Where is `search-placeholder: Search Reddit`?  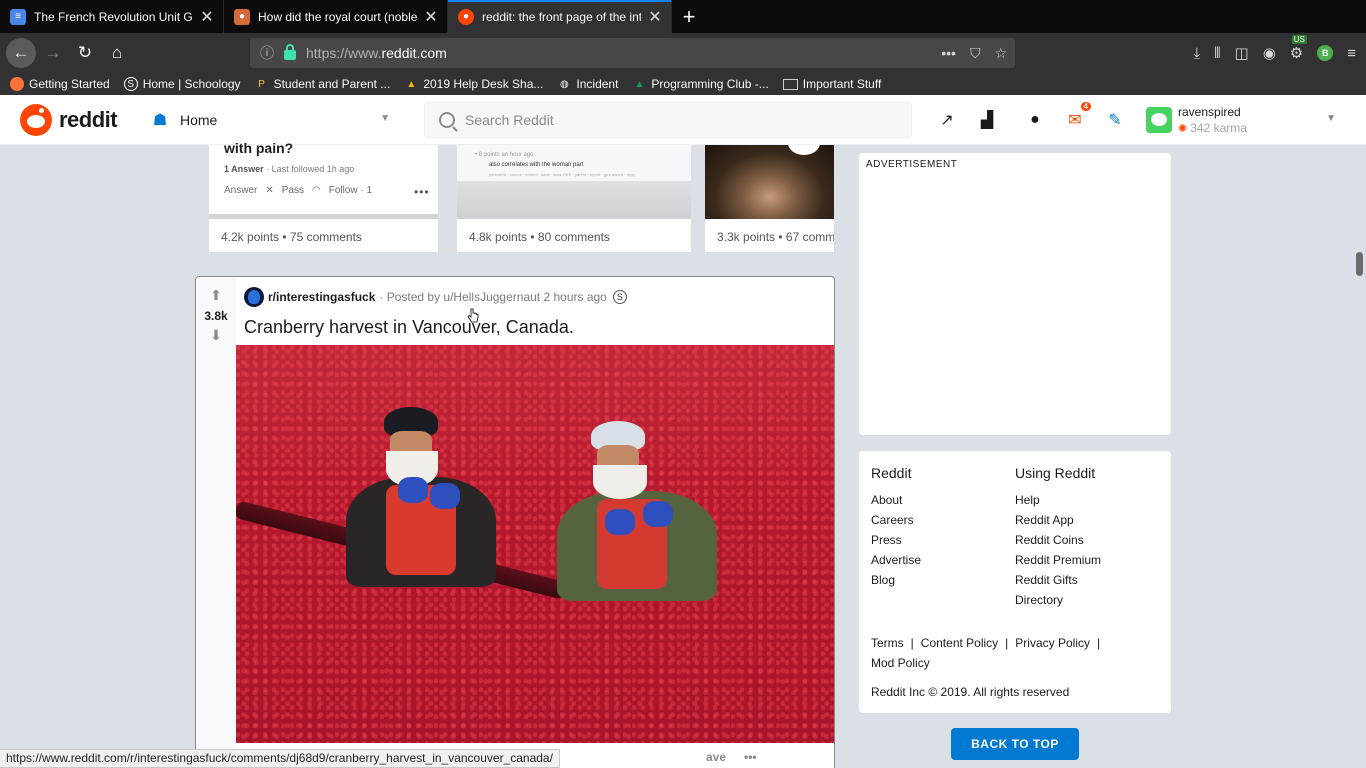 search-placeholder: Search Reddit is located at coordinates (509, 120).